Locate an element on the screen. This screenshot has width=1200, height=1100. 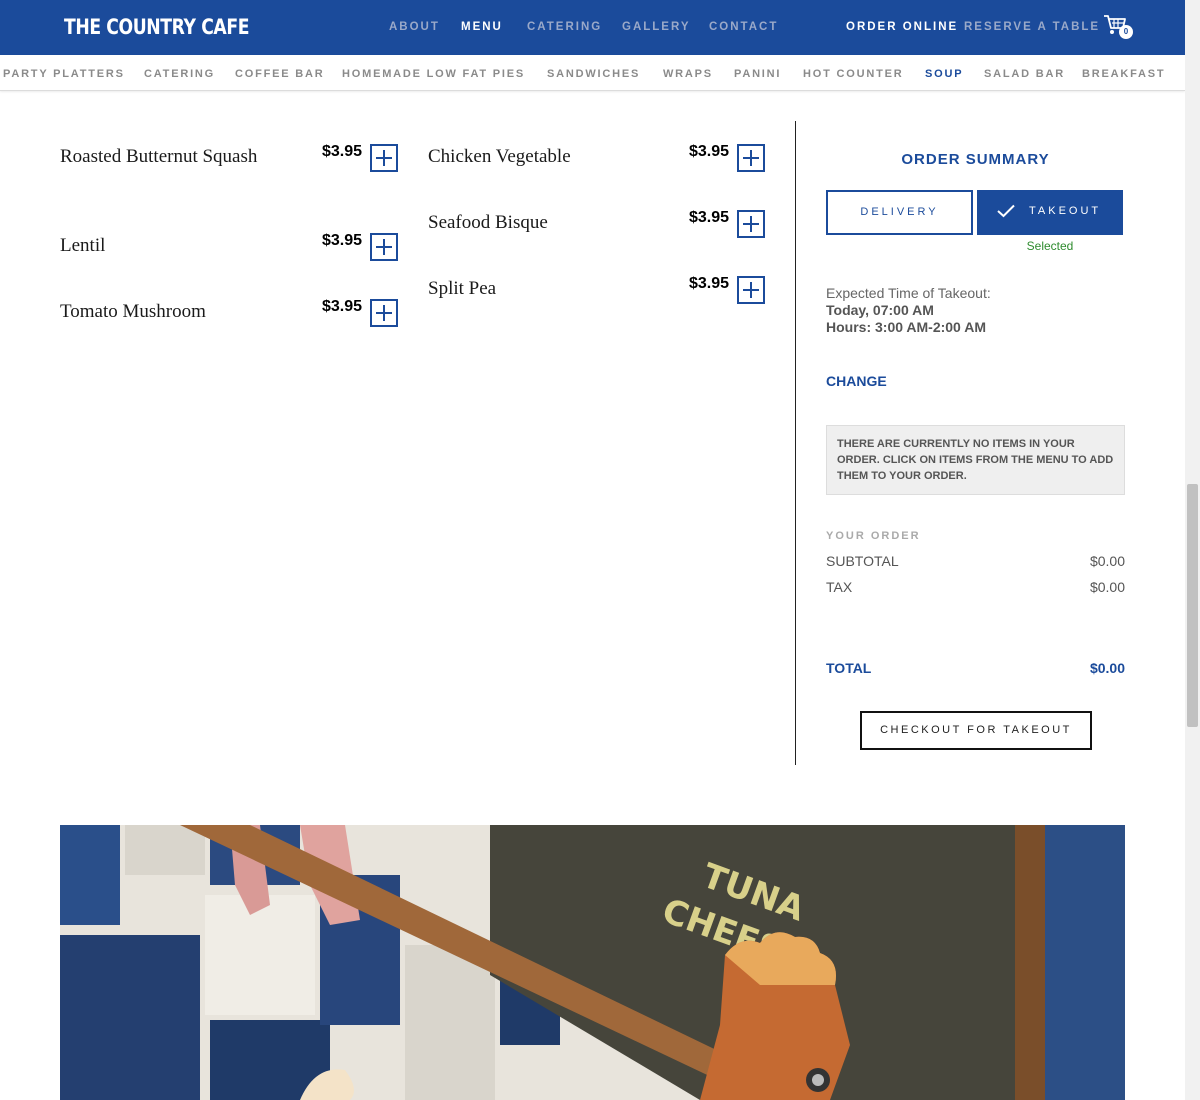
menu-item-name: Roasted Butternut Squash is located at coordinates (159, 156).